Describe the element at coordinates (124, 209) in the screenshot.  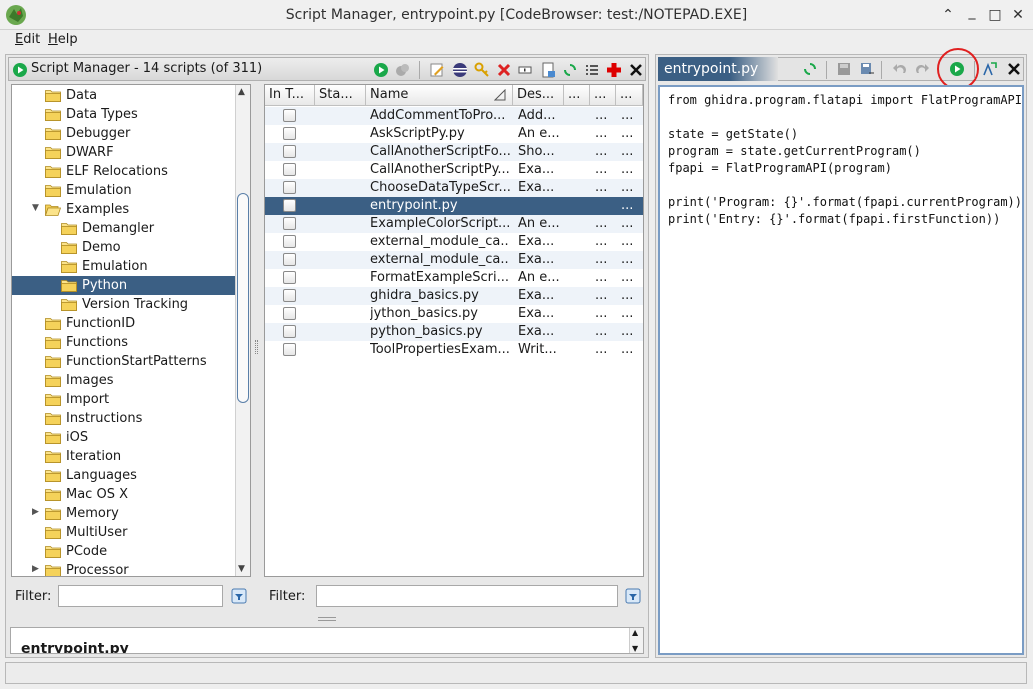
I see `tree-item: ▼ Examples` at that location.